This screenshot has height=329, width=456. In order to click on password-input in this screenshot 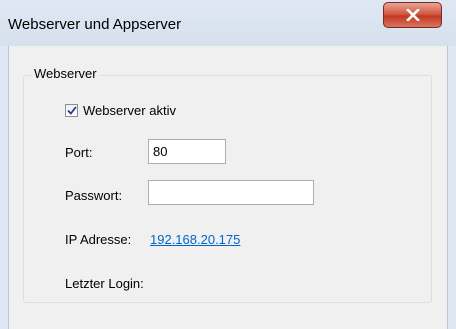, I will do `click(231, 192)`.